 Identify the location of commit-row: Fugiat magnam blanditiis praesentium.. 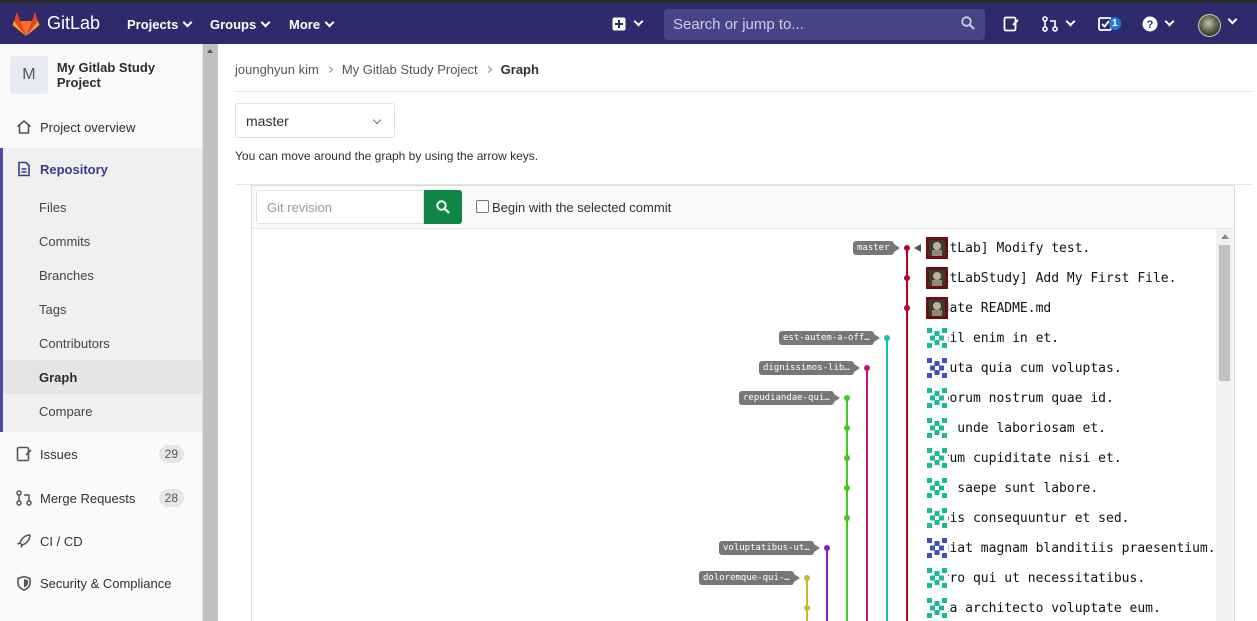
(1071, 548).